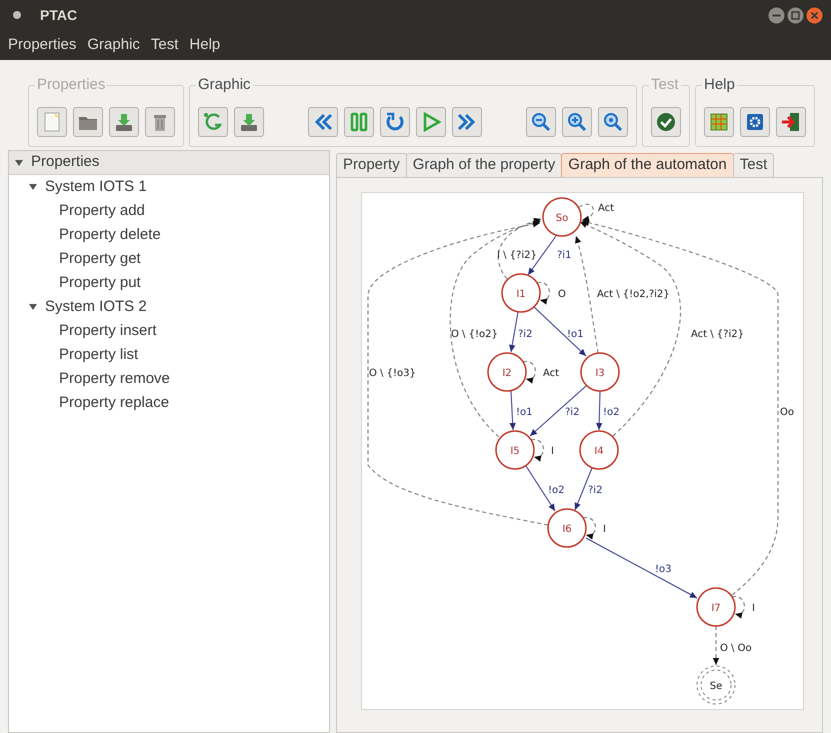  I want to click on trash-button, so click(160, 122).